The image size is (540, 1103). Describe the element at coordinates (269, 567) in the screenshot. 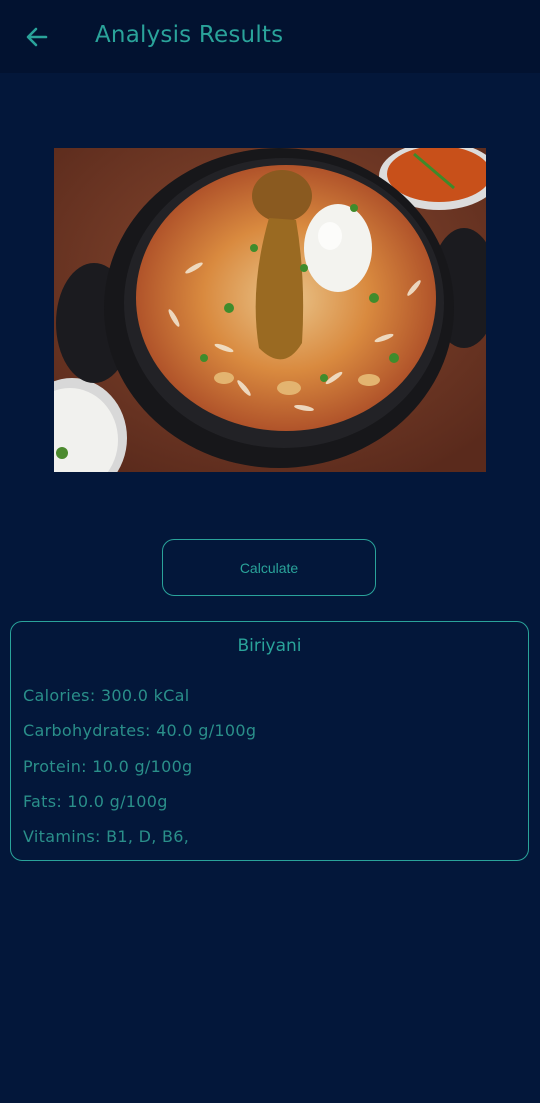

I see `calculate-button: Calculate` at that location.